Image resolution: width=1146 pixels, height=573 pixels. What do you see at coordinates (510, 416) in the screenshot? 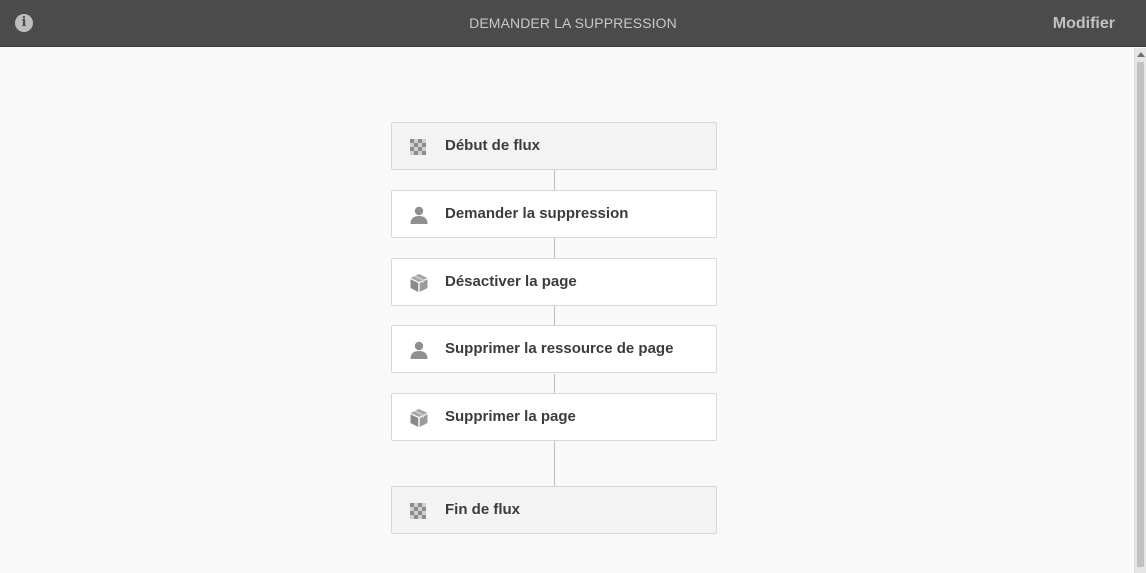
I see `workflow-step-label: Supprimer la page` at bounding box center [510, 416].